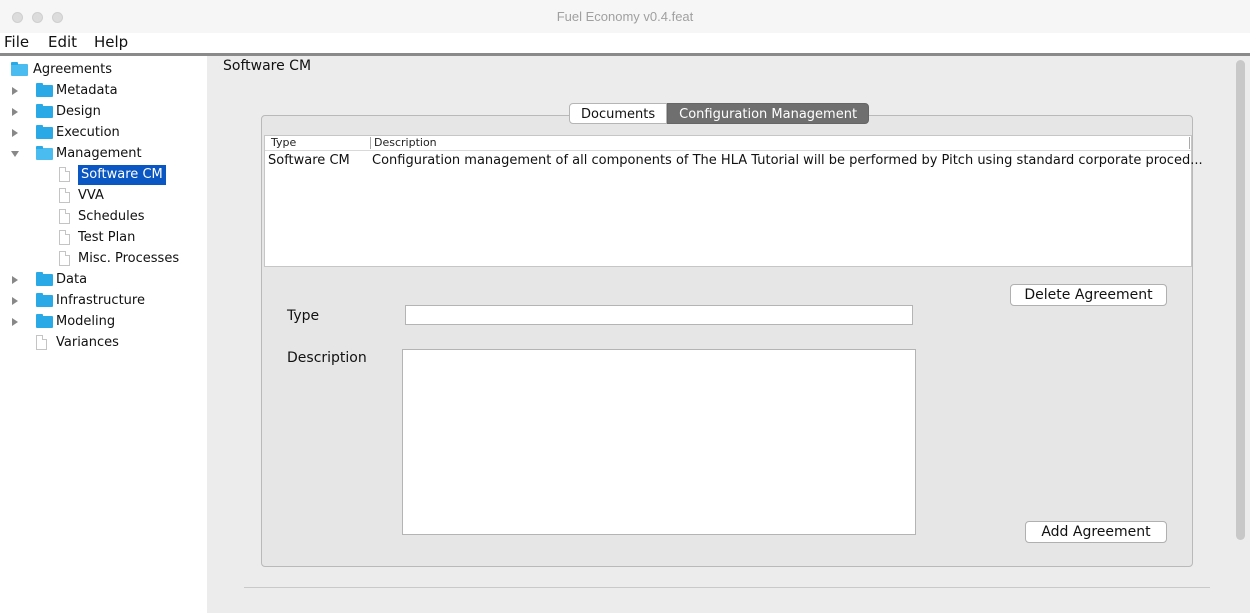 The width and height of the screenshot is (1250, 613). What do you see at coordinates (1088, 295) in the screenshot?
I see `delete-agreement-button: Delete Agreement` at bounding box center [1088, 295].